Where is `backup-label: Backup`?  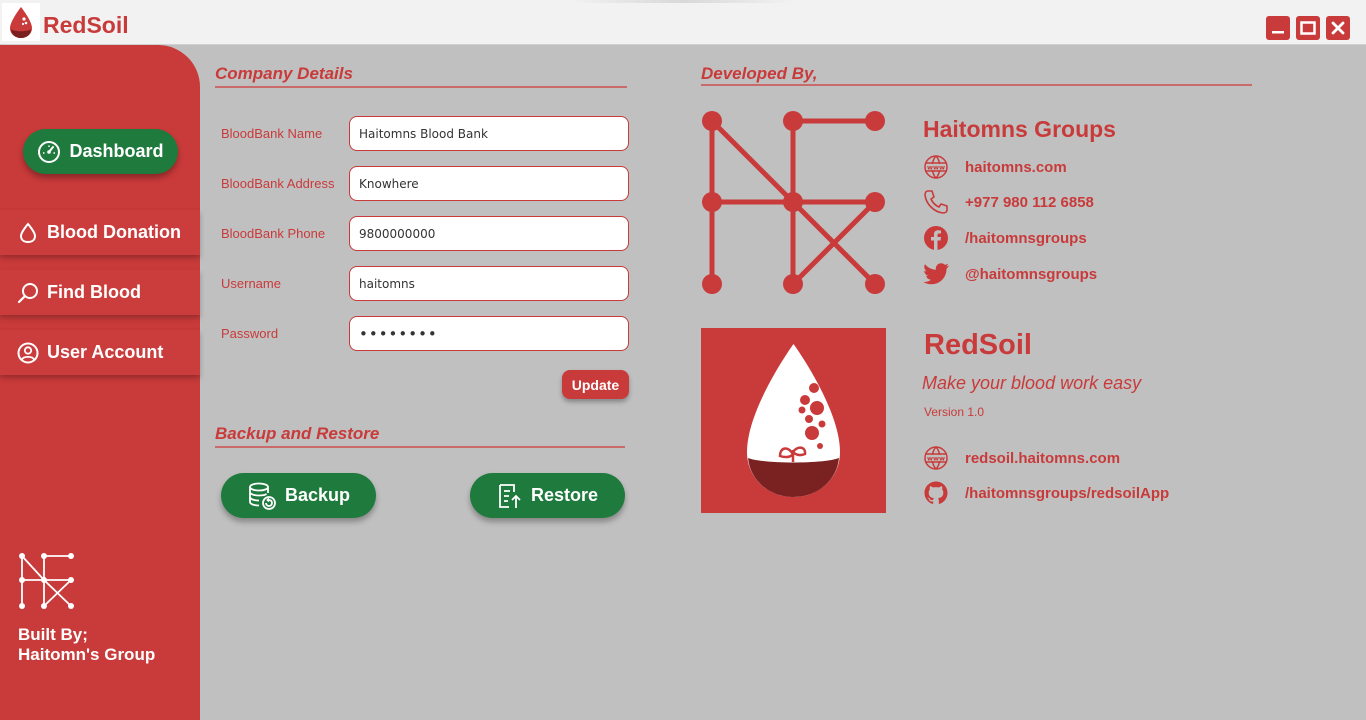
backup-label: Backup is located at coordinates (317, 495).